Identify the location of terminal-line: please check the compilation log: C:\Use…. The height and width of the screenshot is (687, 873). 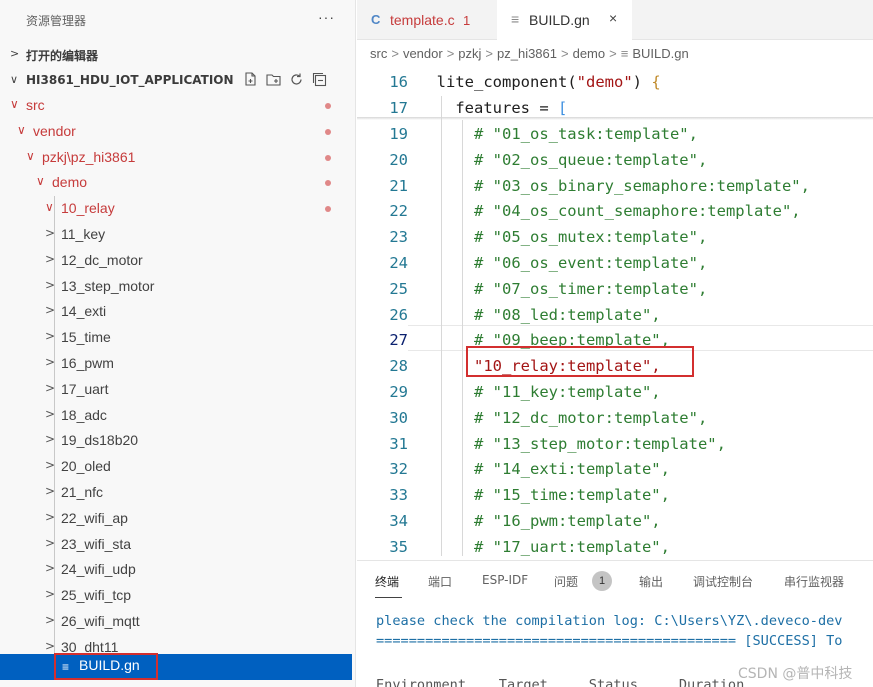
(609, 621).